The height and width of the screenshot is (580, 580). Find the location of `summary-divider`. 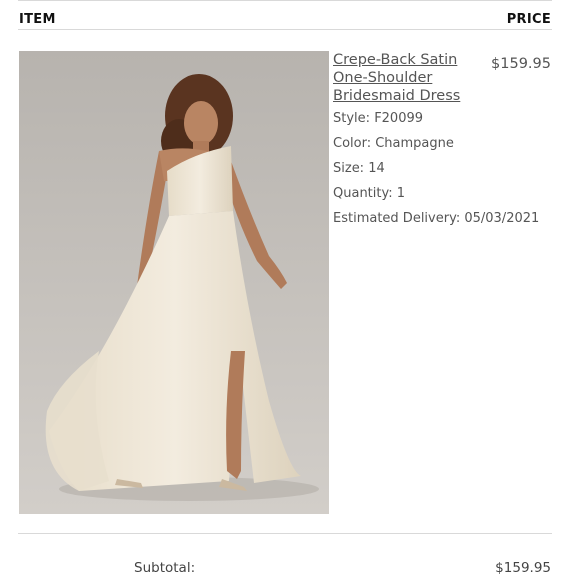

summary-divider is located at coordinates (285, 533).